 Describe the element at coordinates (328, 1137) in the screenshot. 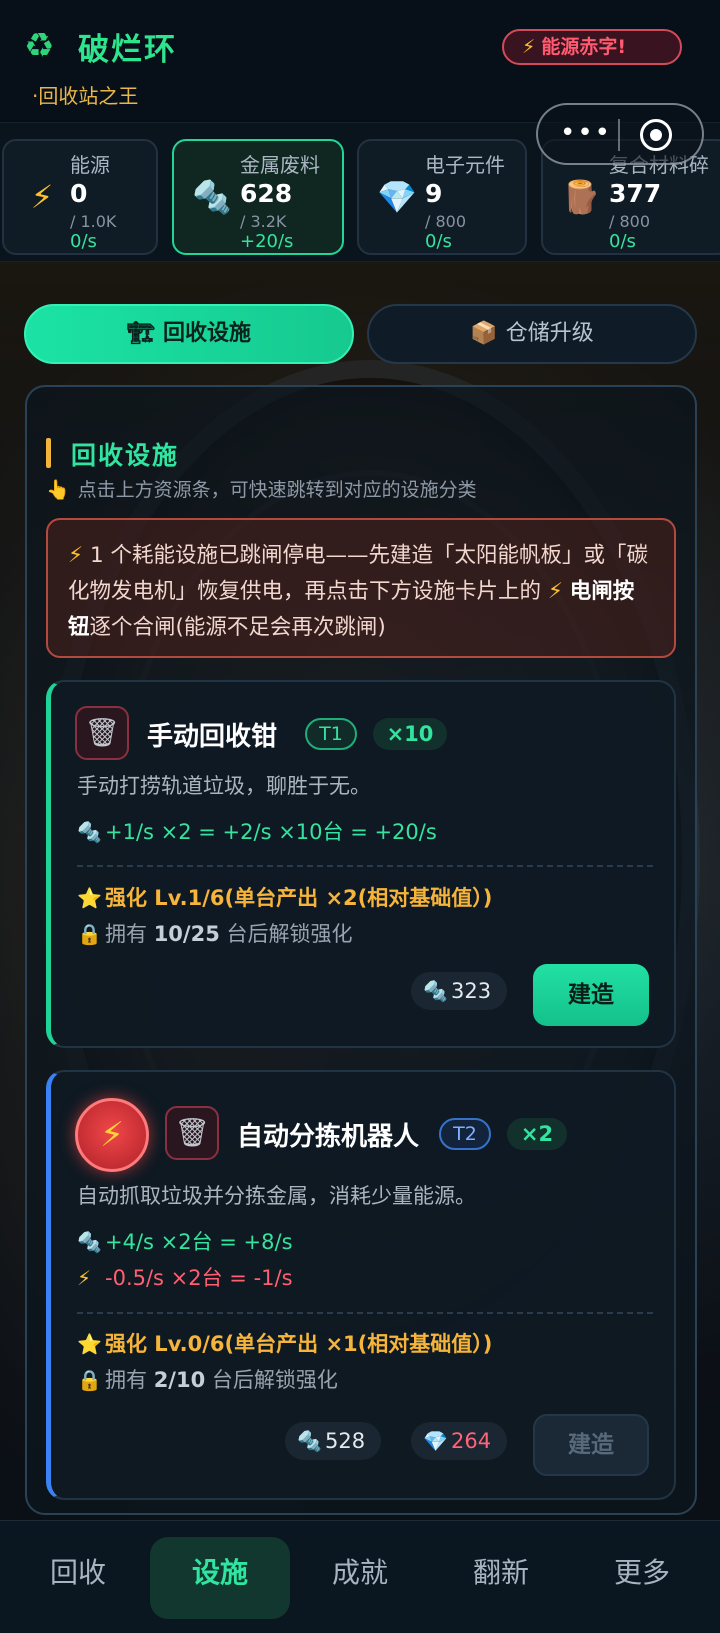

I see `facility-name: 自动分拣机器人` at that location.